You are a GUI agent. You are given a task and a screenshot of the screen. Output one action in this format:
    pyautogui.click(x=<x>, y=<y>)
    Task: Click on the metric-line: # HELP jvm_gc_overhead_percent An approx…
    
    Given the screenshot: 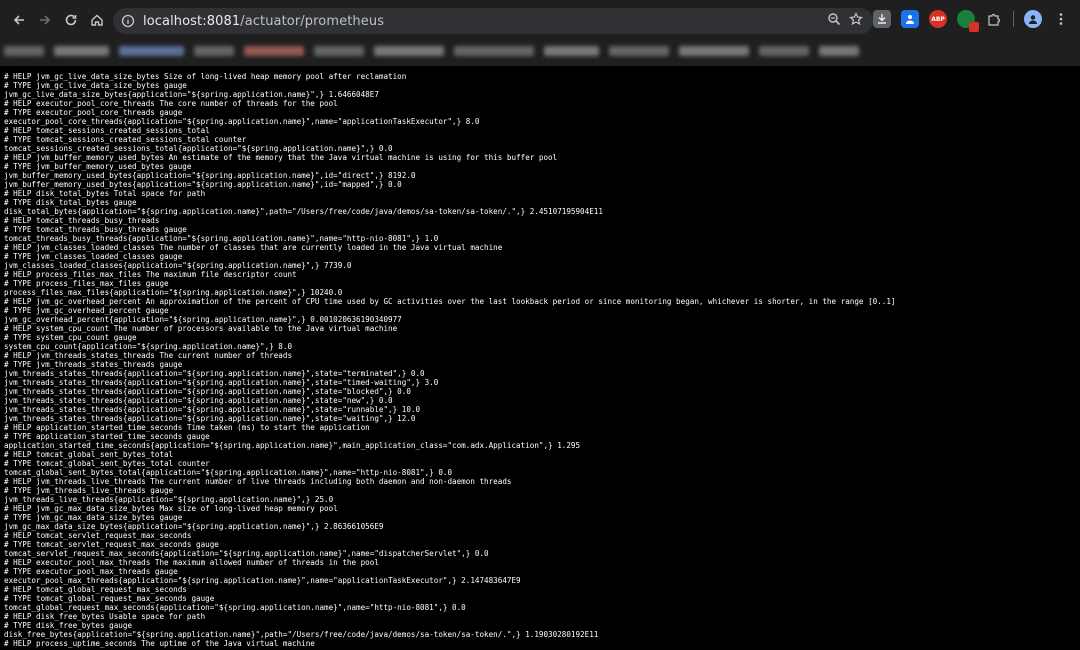 What is the action you would take?
    pyautogui.click(x=450, y=301)
    